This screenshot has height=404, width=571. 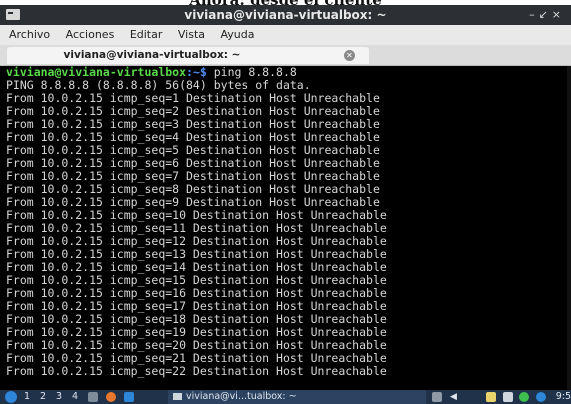 I want to click on network-icon, so click(x=524, y=397).